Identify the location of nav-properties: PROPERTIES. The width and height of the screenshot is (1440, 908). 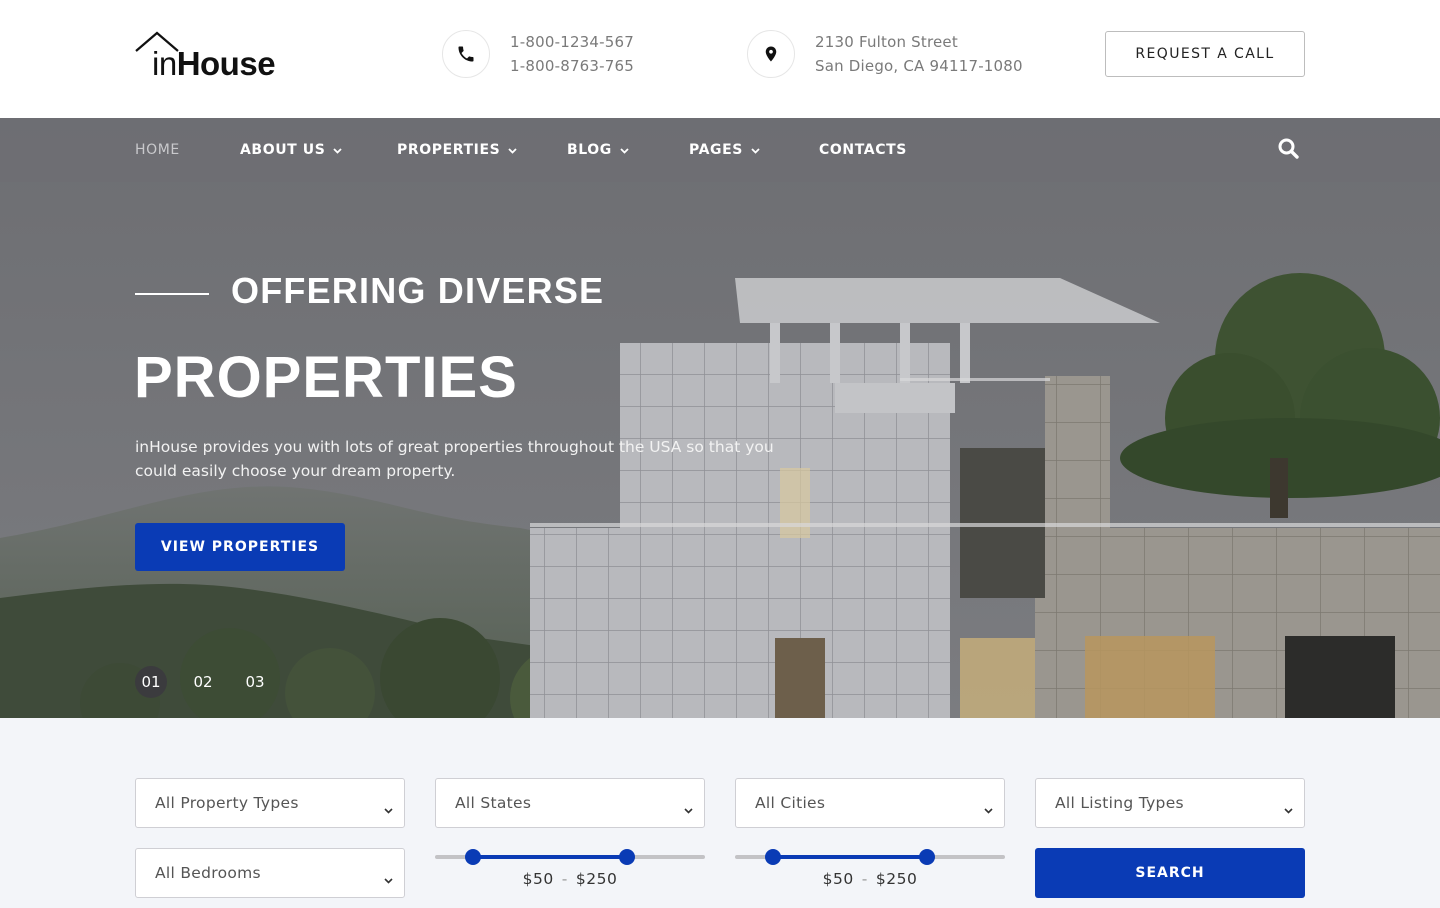
(457, 150).